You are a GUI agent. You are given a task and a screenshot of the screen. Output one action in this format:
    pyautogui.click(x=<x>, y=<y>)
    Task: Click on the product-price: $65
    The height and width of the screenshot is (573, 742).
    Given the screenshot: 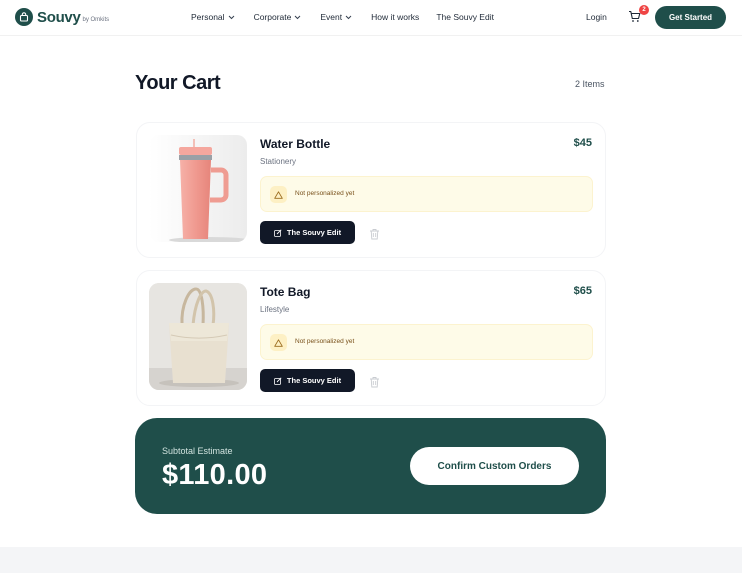 What is the action you would take?
    pyautogui.click(x=582, y=291)
    